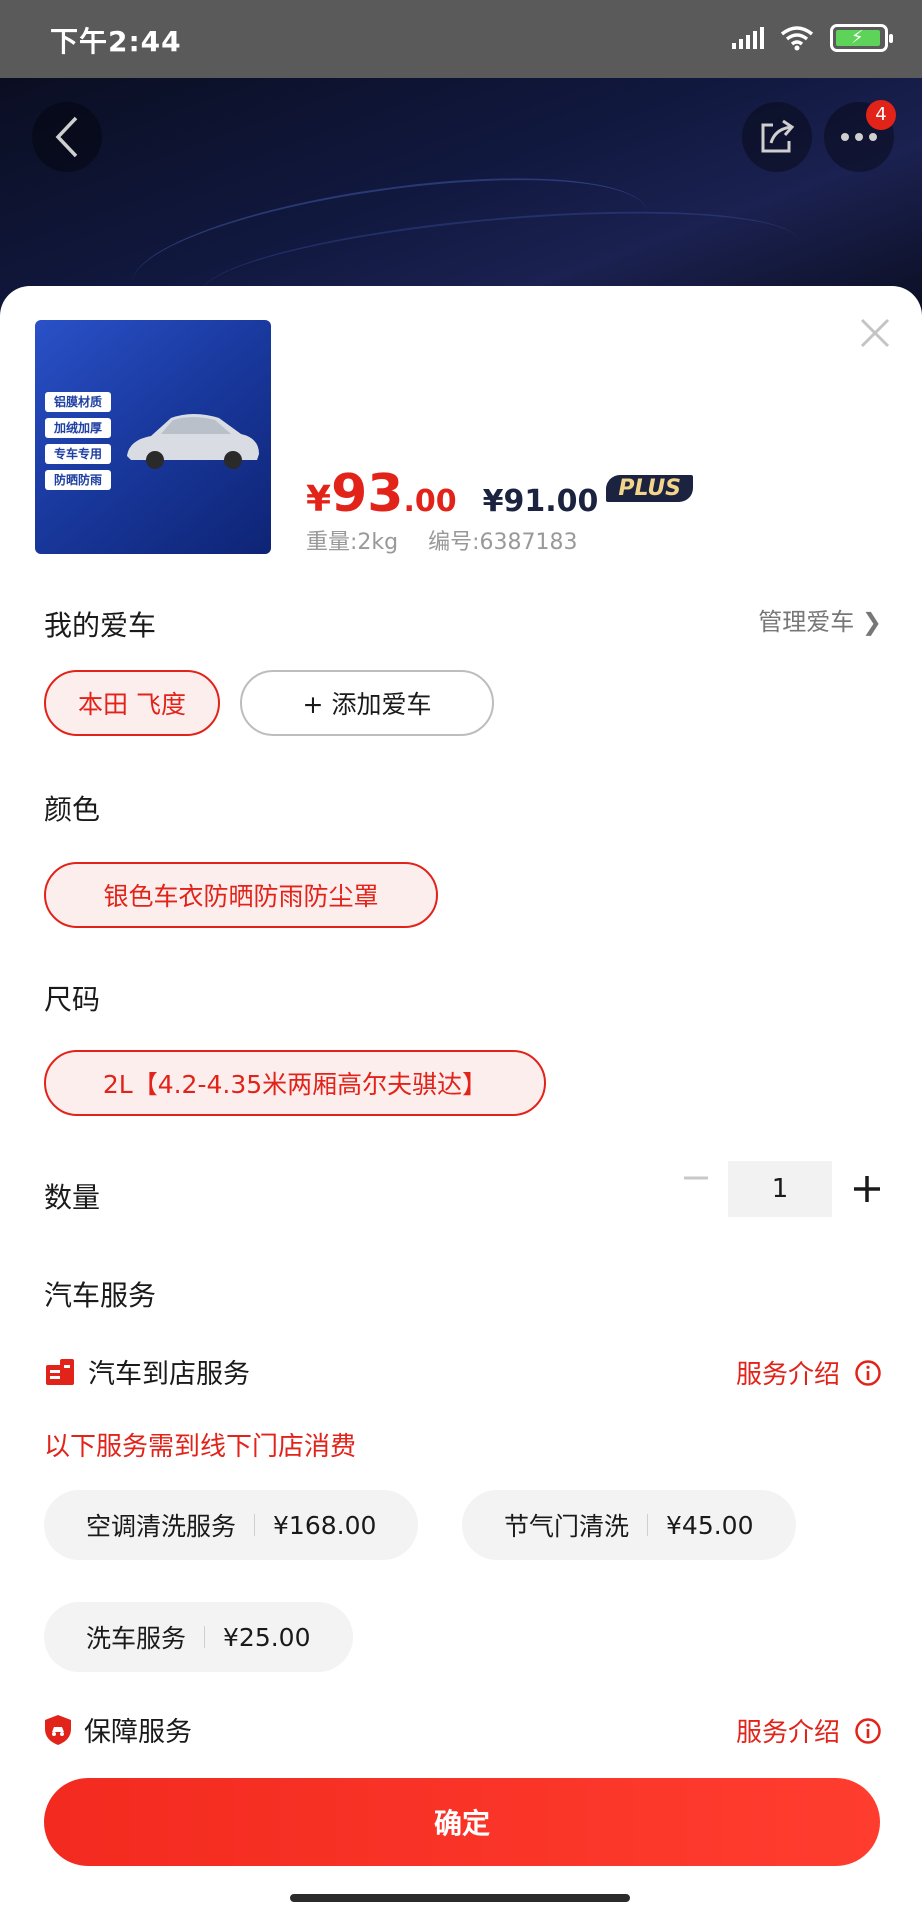  What do you see at coordinates (78, 428) in the screenshot?
I see `product-image-tag: 加绒加厚` at bounding box center [78, 428].